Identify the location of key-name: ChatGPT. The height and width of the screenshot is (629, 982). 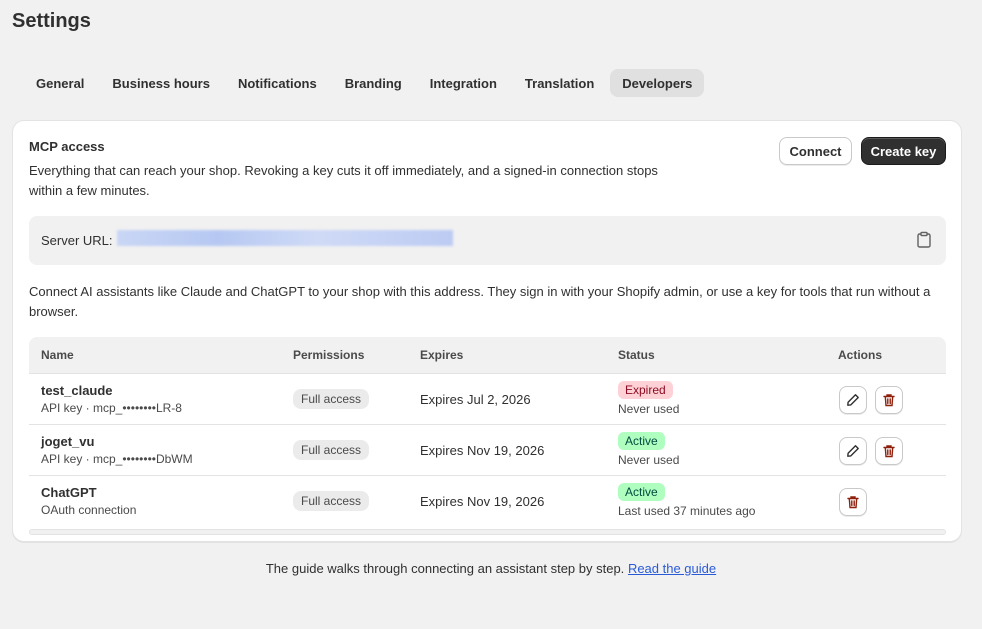
(69, 492).